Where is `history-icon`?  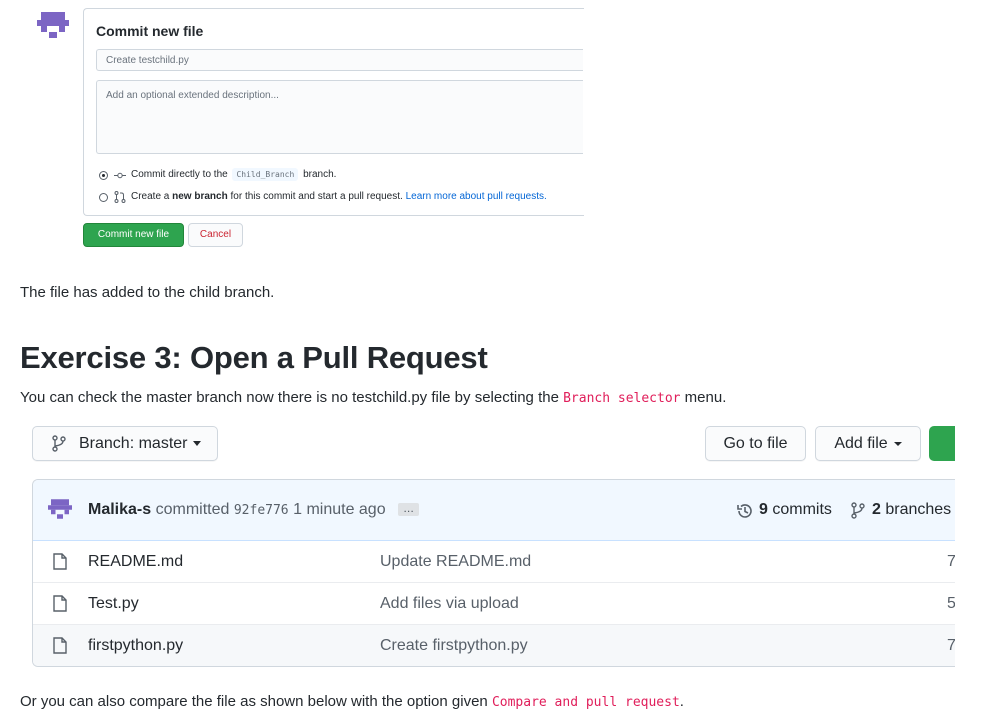
history-icon is located at coordinates (744, 511).